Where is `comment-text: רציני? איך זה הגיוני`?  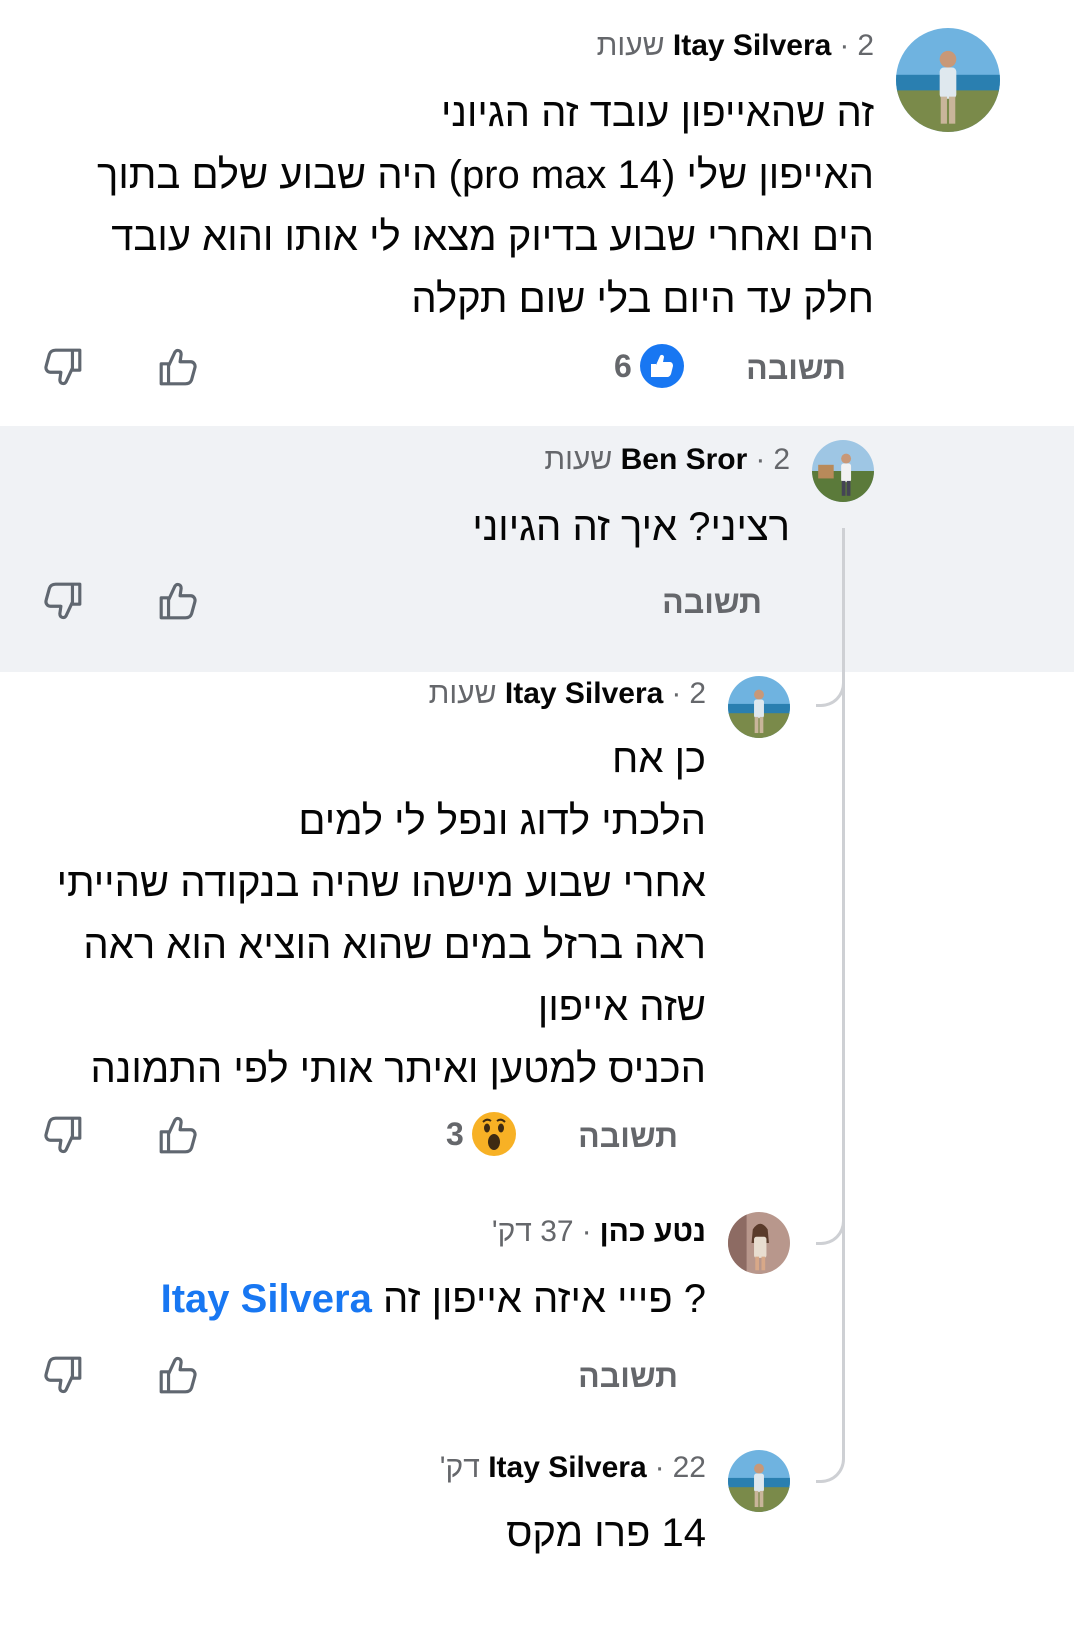 comment-text: רציני? איך זה הגיוני is located at coordinates (631, 527).